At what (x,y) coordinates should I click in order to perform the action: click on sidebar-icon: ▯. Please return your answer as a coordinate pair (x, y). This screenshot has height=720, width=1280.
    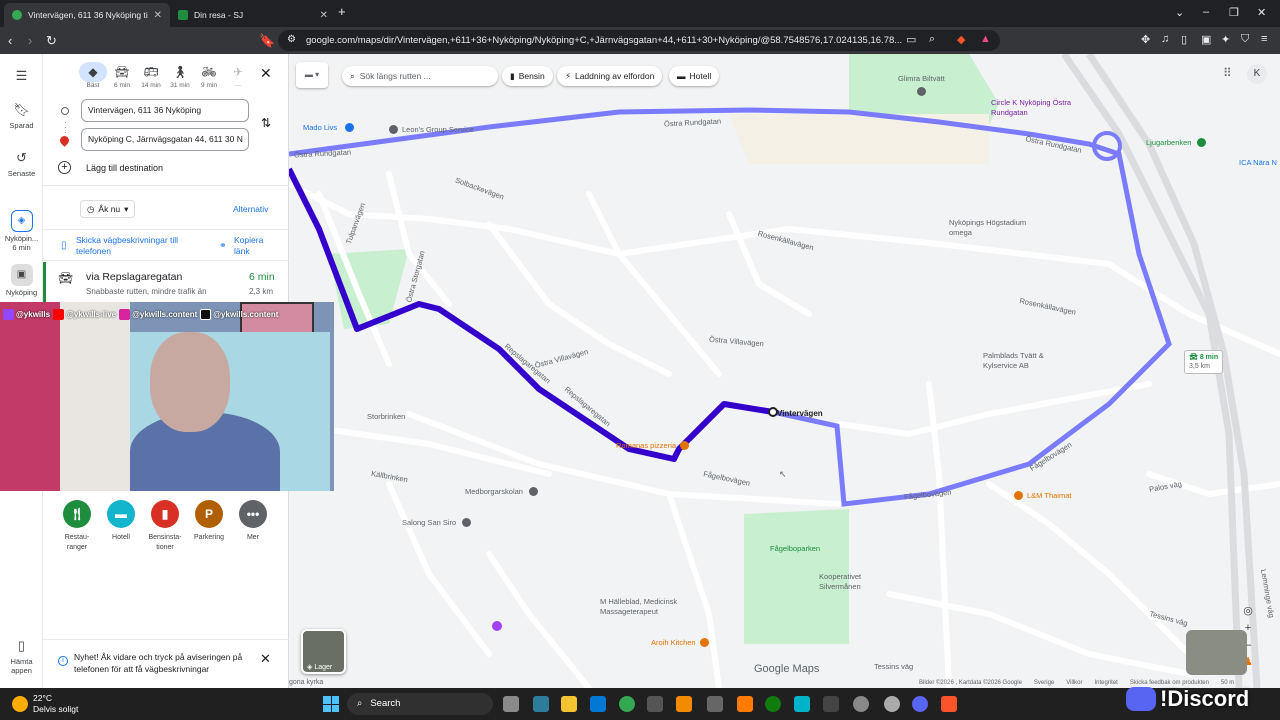
    Looking at the image, I should click on (1184, 39).